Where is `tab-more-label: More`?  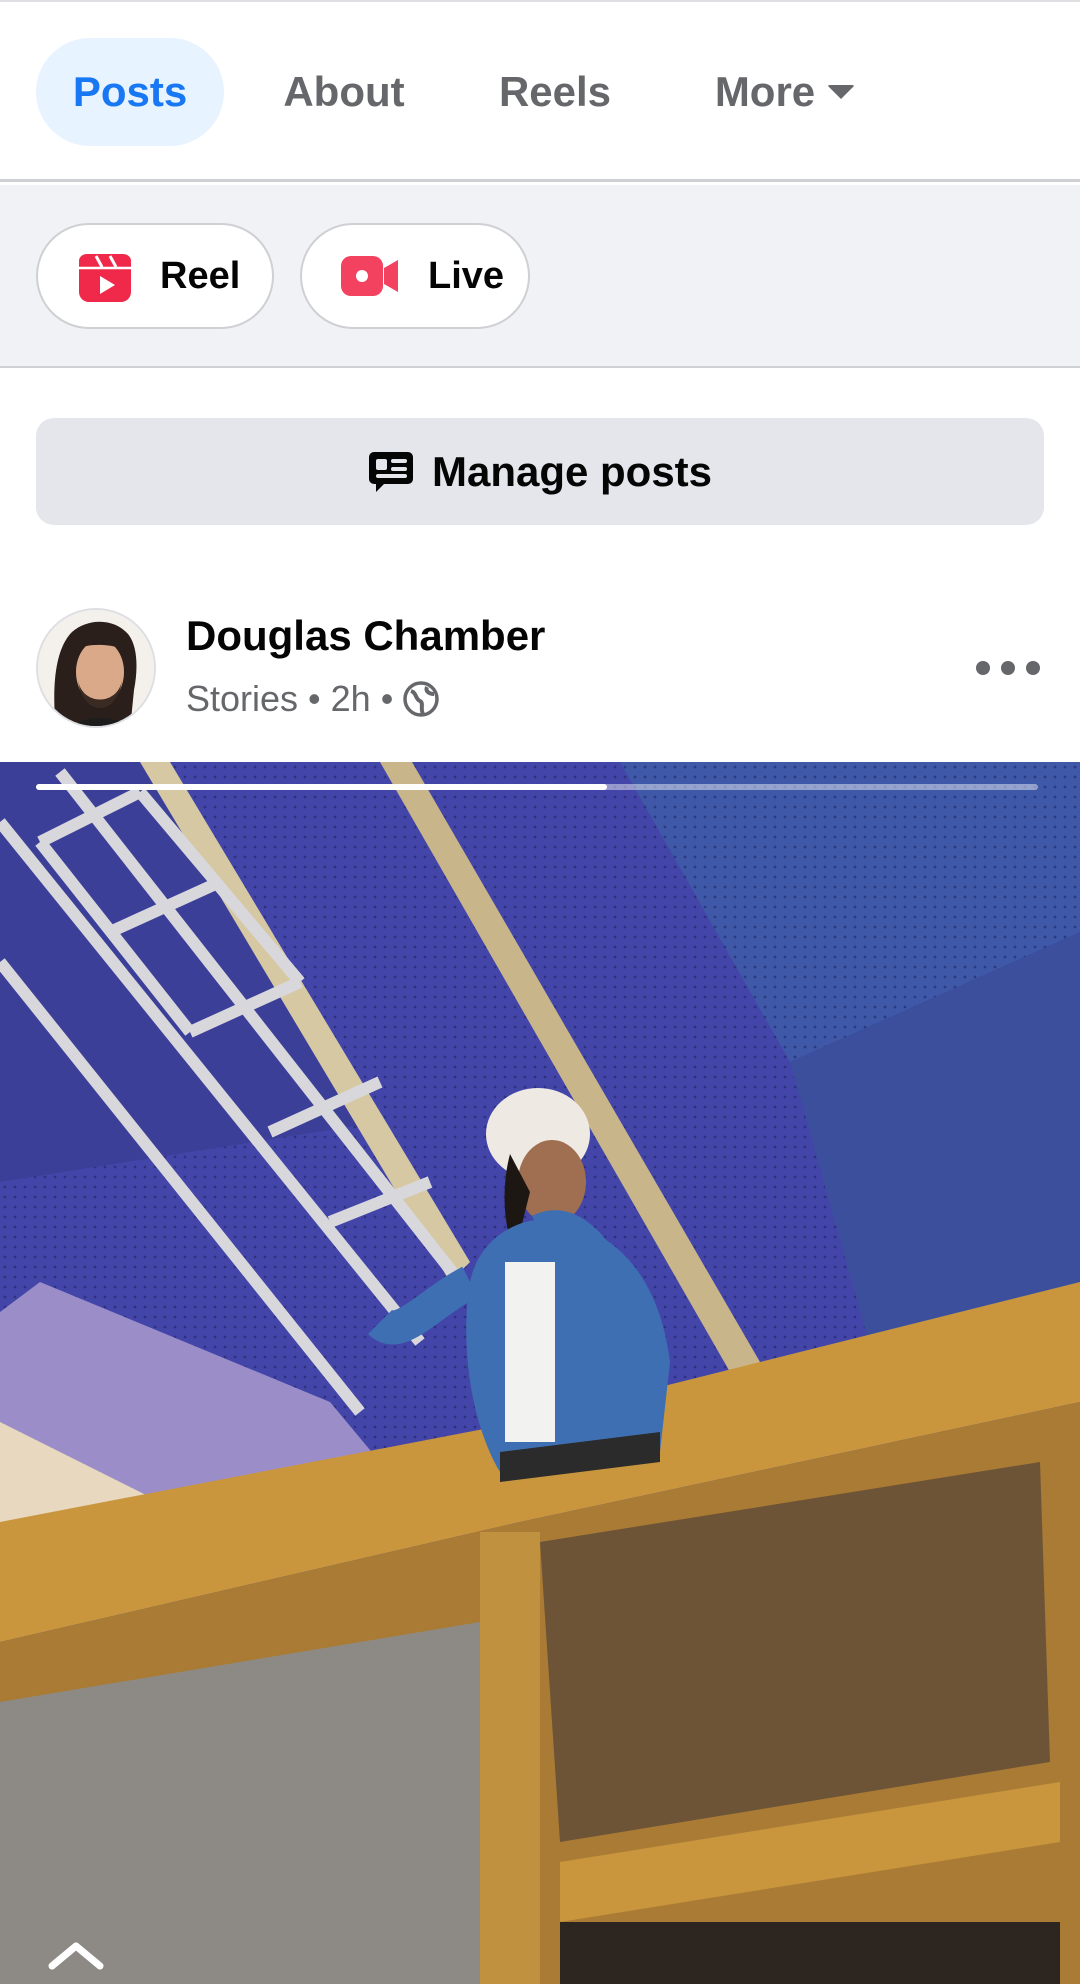 tab-more-label: More is located at coordinates (765, 91).